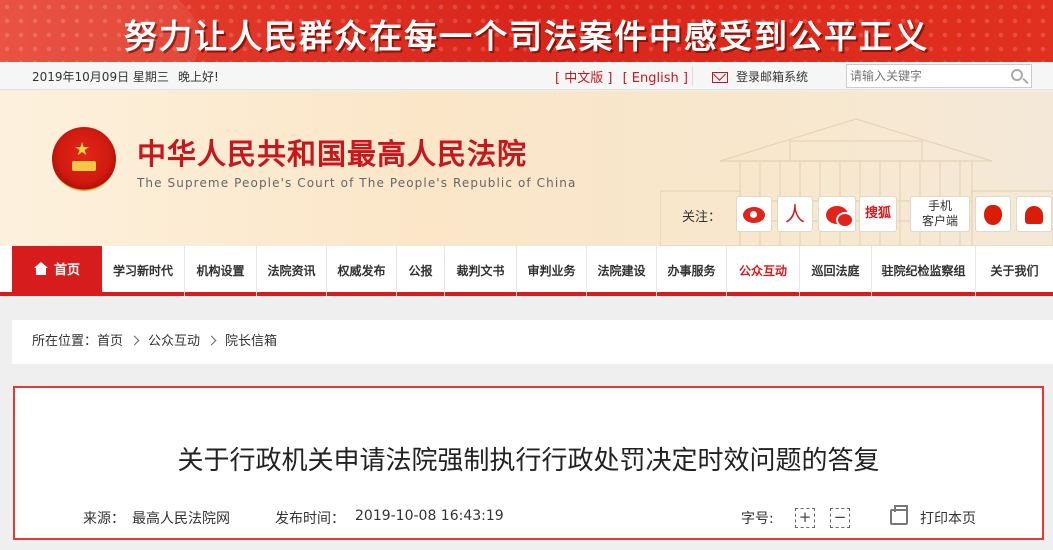 This screenshot has height=550, width=1053. What do you see at coordinates (104, 519) in the screenshot?
I see `source-label: 来源：` at bounding box center [104, 519].